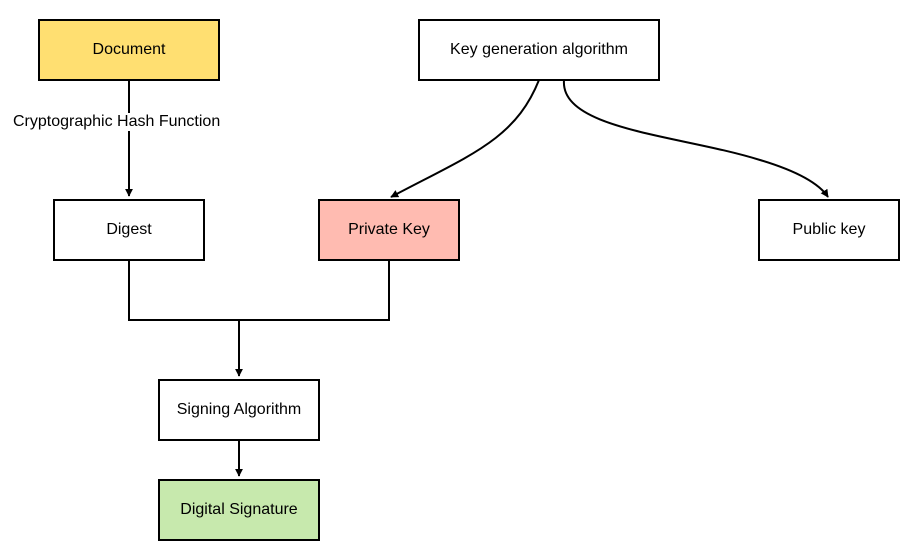  What do you see at coordinates (829, 230) in the screenshot?
I see `node-public-key: Public key` at bounding box center [829, 230].